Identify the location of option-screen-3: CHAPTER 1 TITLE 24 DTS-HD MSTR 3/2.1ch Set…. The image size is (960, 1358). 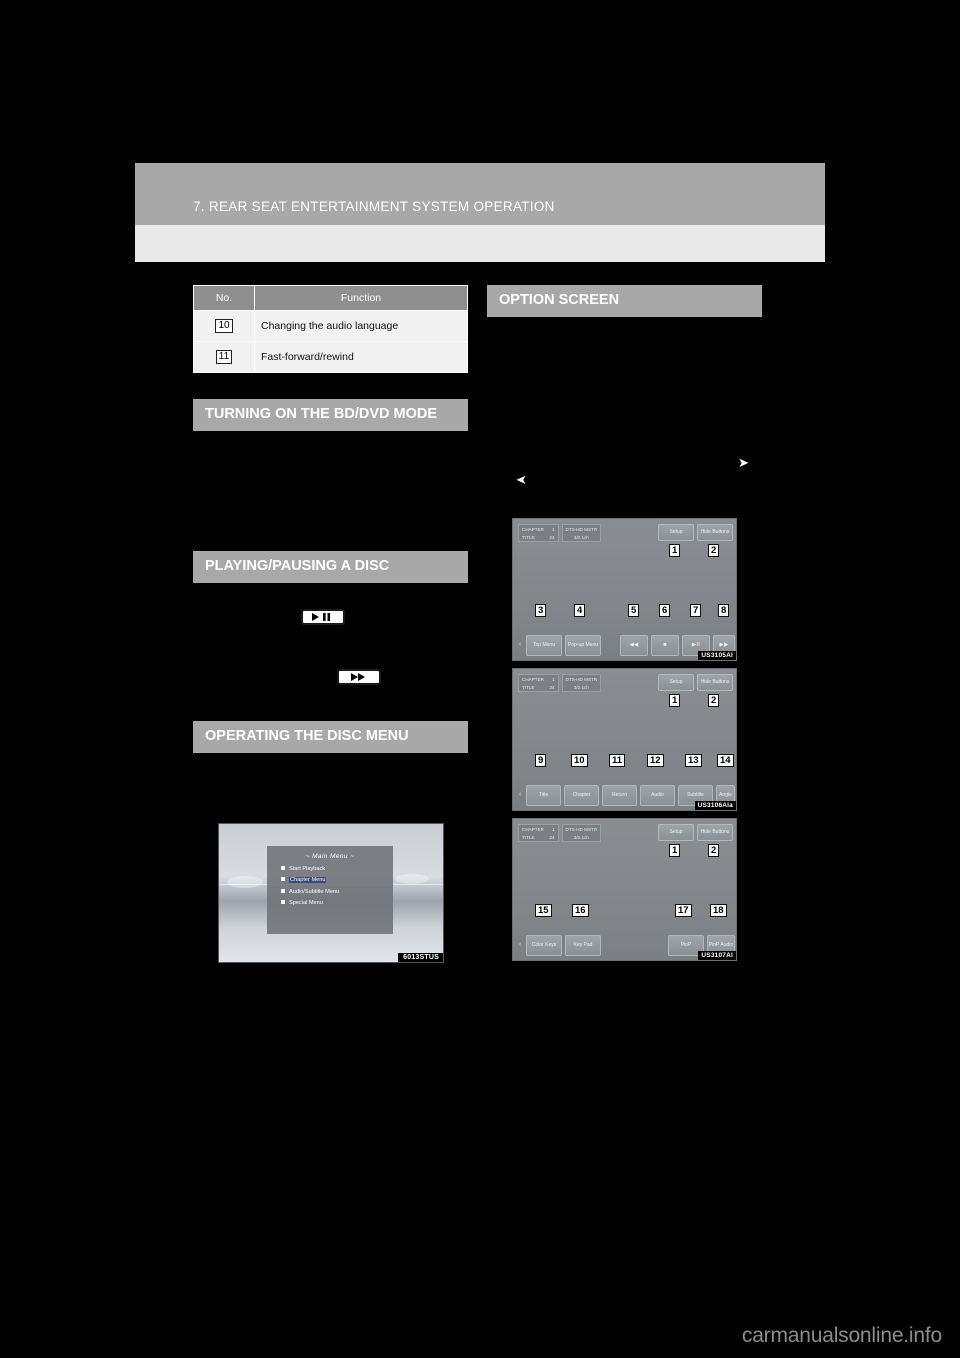
(624, 889).